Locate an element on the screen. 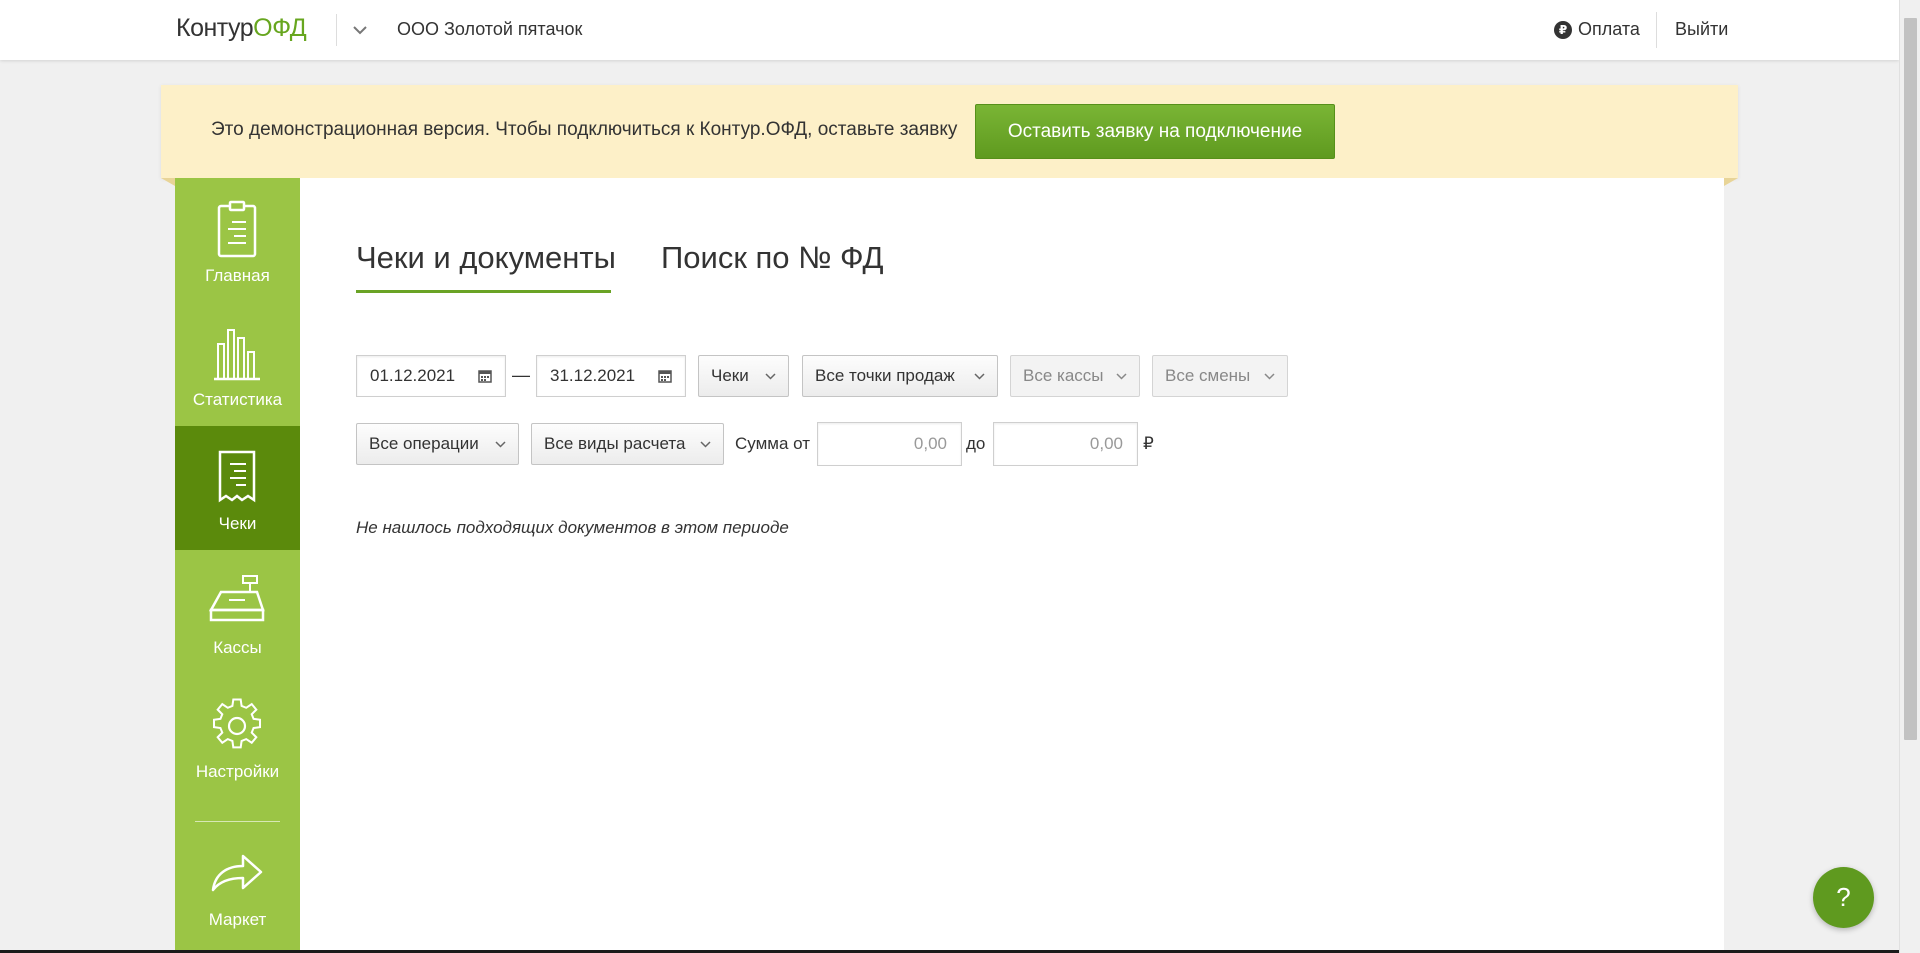 The image size is (1920, 953). page-scrollbar is located at coordinates (1909, 476).